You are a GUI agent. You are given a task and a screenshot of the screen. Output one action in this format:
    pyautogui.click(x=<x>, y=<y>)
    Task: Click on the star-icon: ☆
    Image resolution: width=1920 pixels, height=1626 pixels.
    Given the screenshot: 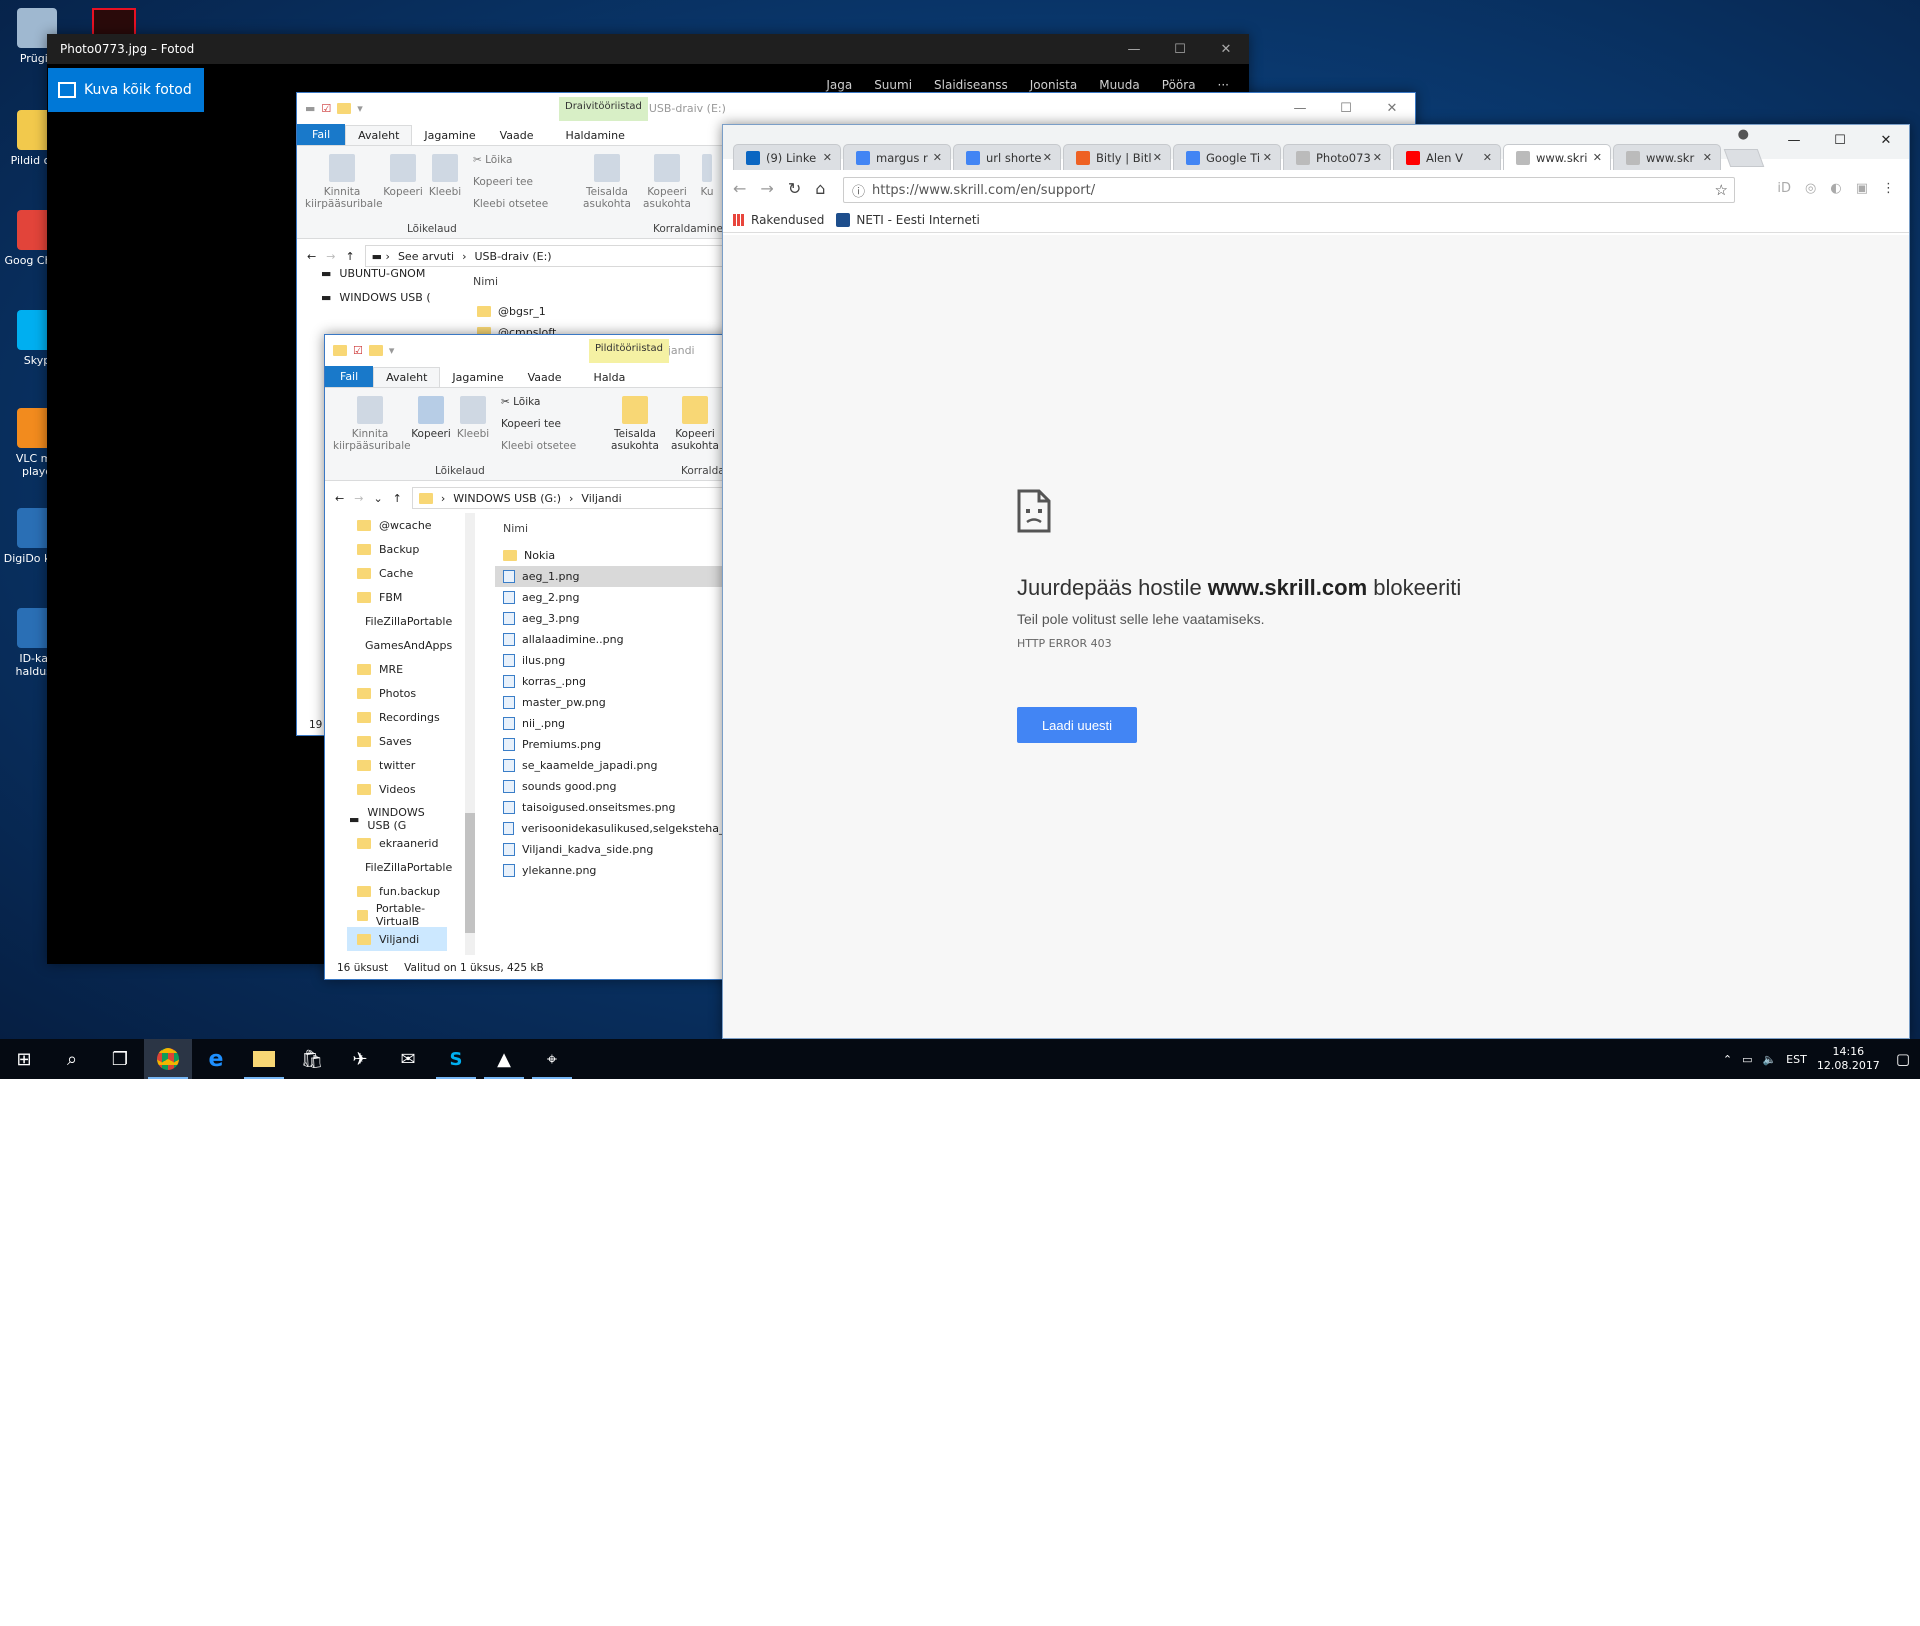 What is the action you would take?
    pyautogui.click(x=1721, y=190)
    